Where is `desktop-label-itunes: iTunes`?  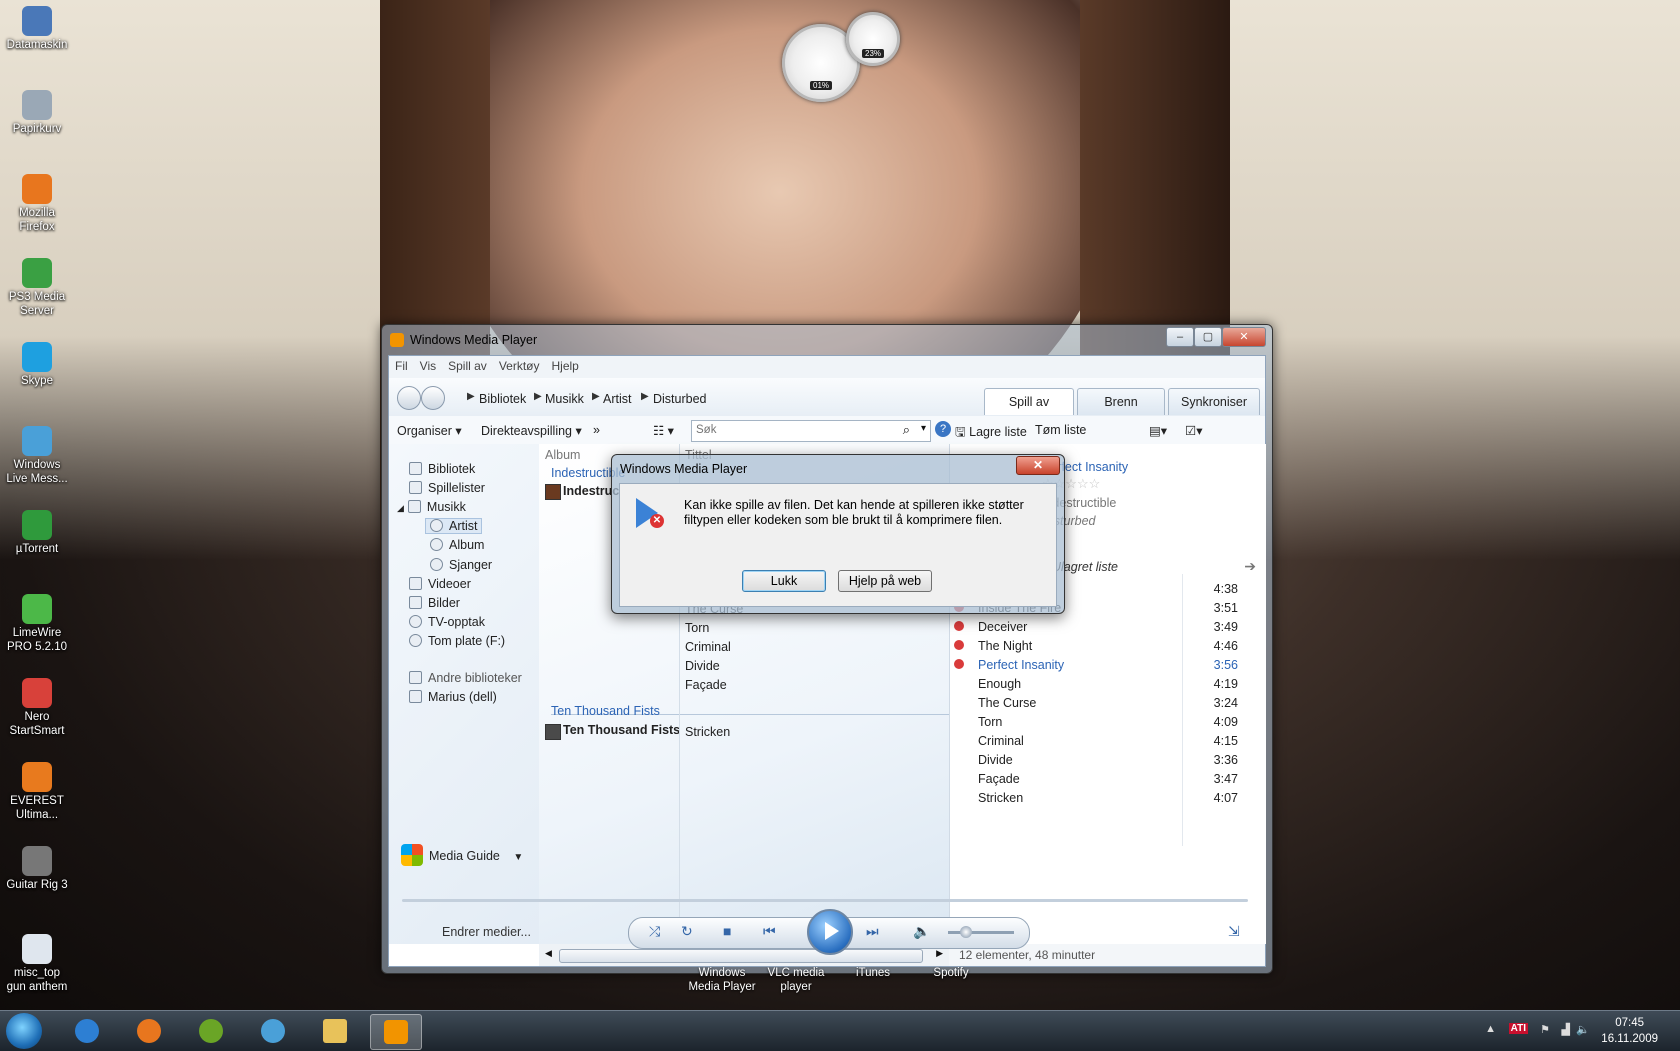 desktop-label-itunes: iTunes is located at coordinates (873, 973).